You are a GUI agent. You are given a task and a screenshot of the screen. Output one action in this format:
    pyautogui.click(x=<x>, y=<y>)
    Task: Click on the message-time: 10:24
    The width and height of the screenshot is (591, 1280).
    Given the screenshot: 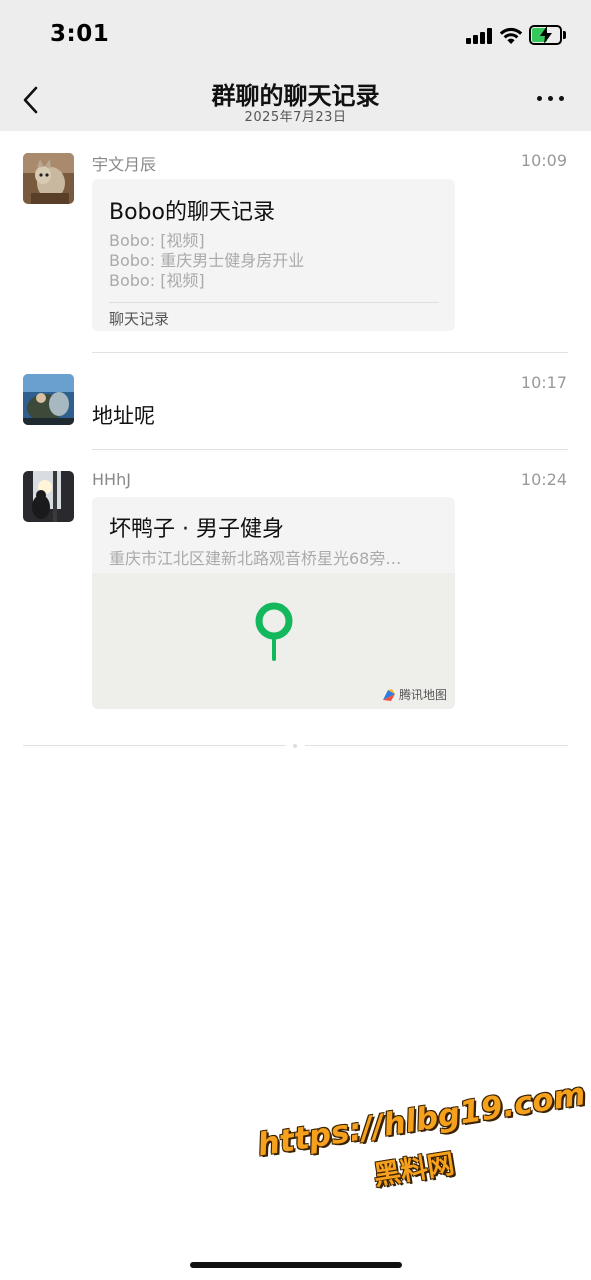 What is the action you would take?
    pyautogui.click(x=543, y=479)
    